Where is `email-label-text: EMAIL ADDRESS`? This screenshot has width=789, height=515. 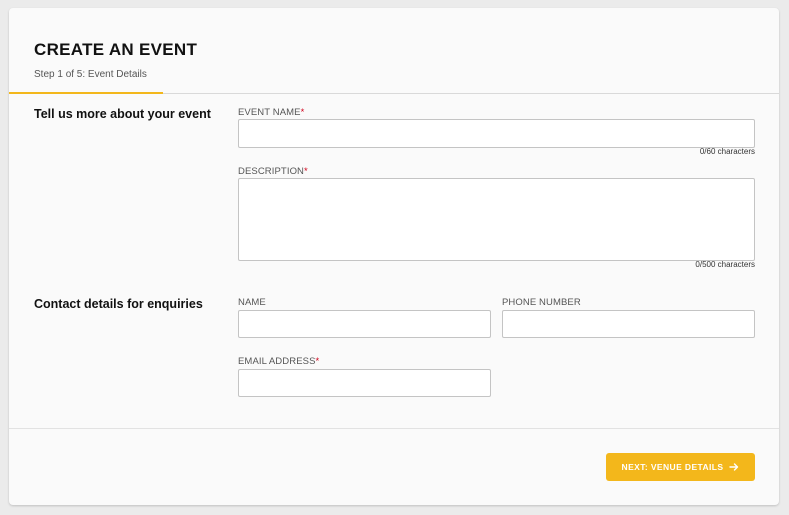 email-label-text: EMAIL ADDRESS is located at coordinates (277, 361).